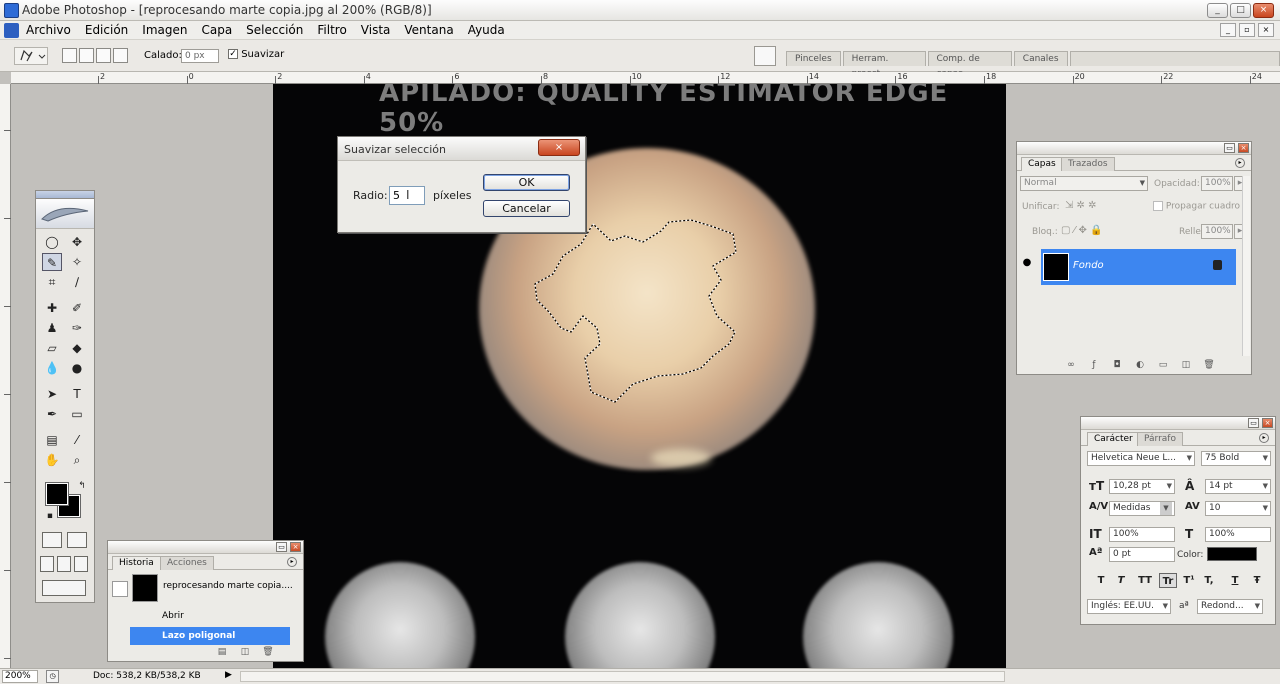 This screenshot has width=1280, height=684. I want to click on delete-state-icon: 🗑, so click(268, 652).